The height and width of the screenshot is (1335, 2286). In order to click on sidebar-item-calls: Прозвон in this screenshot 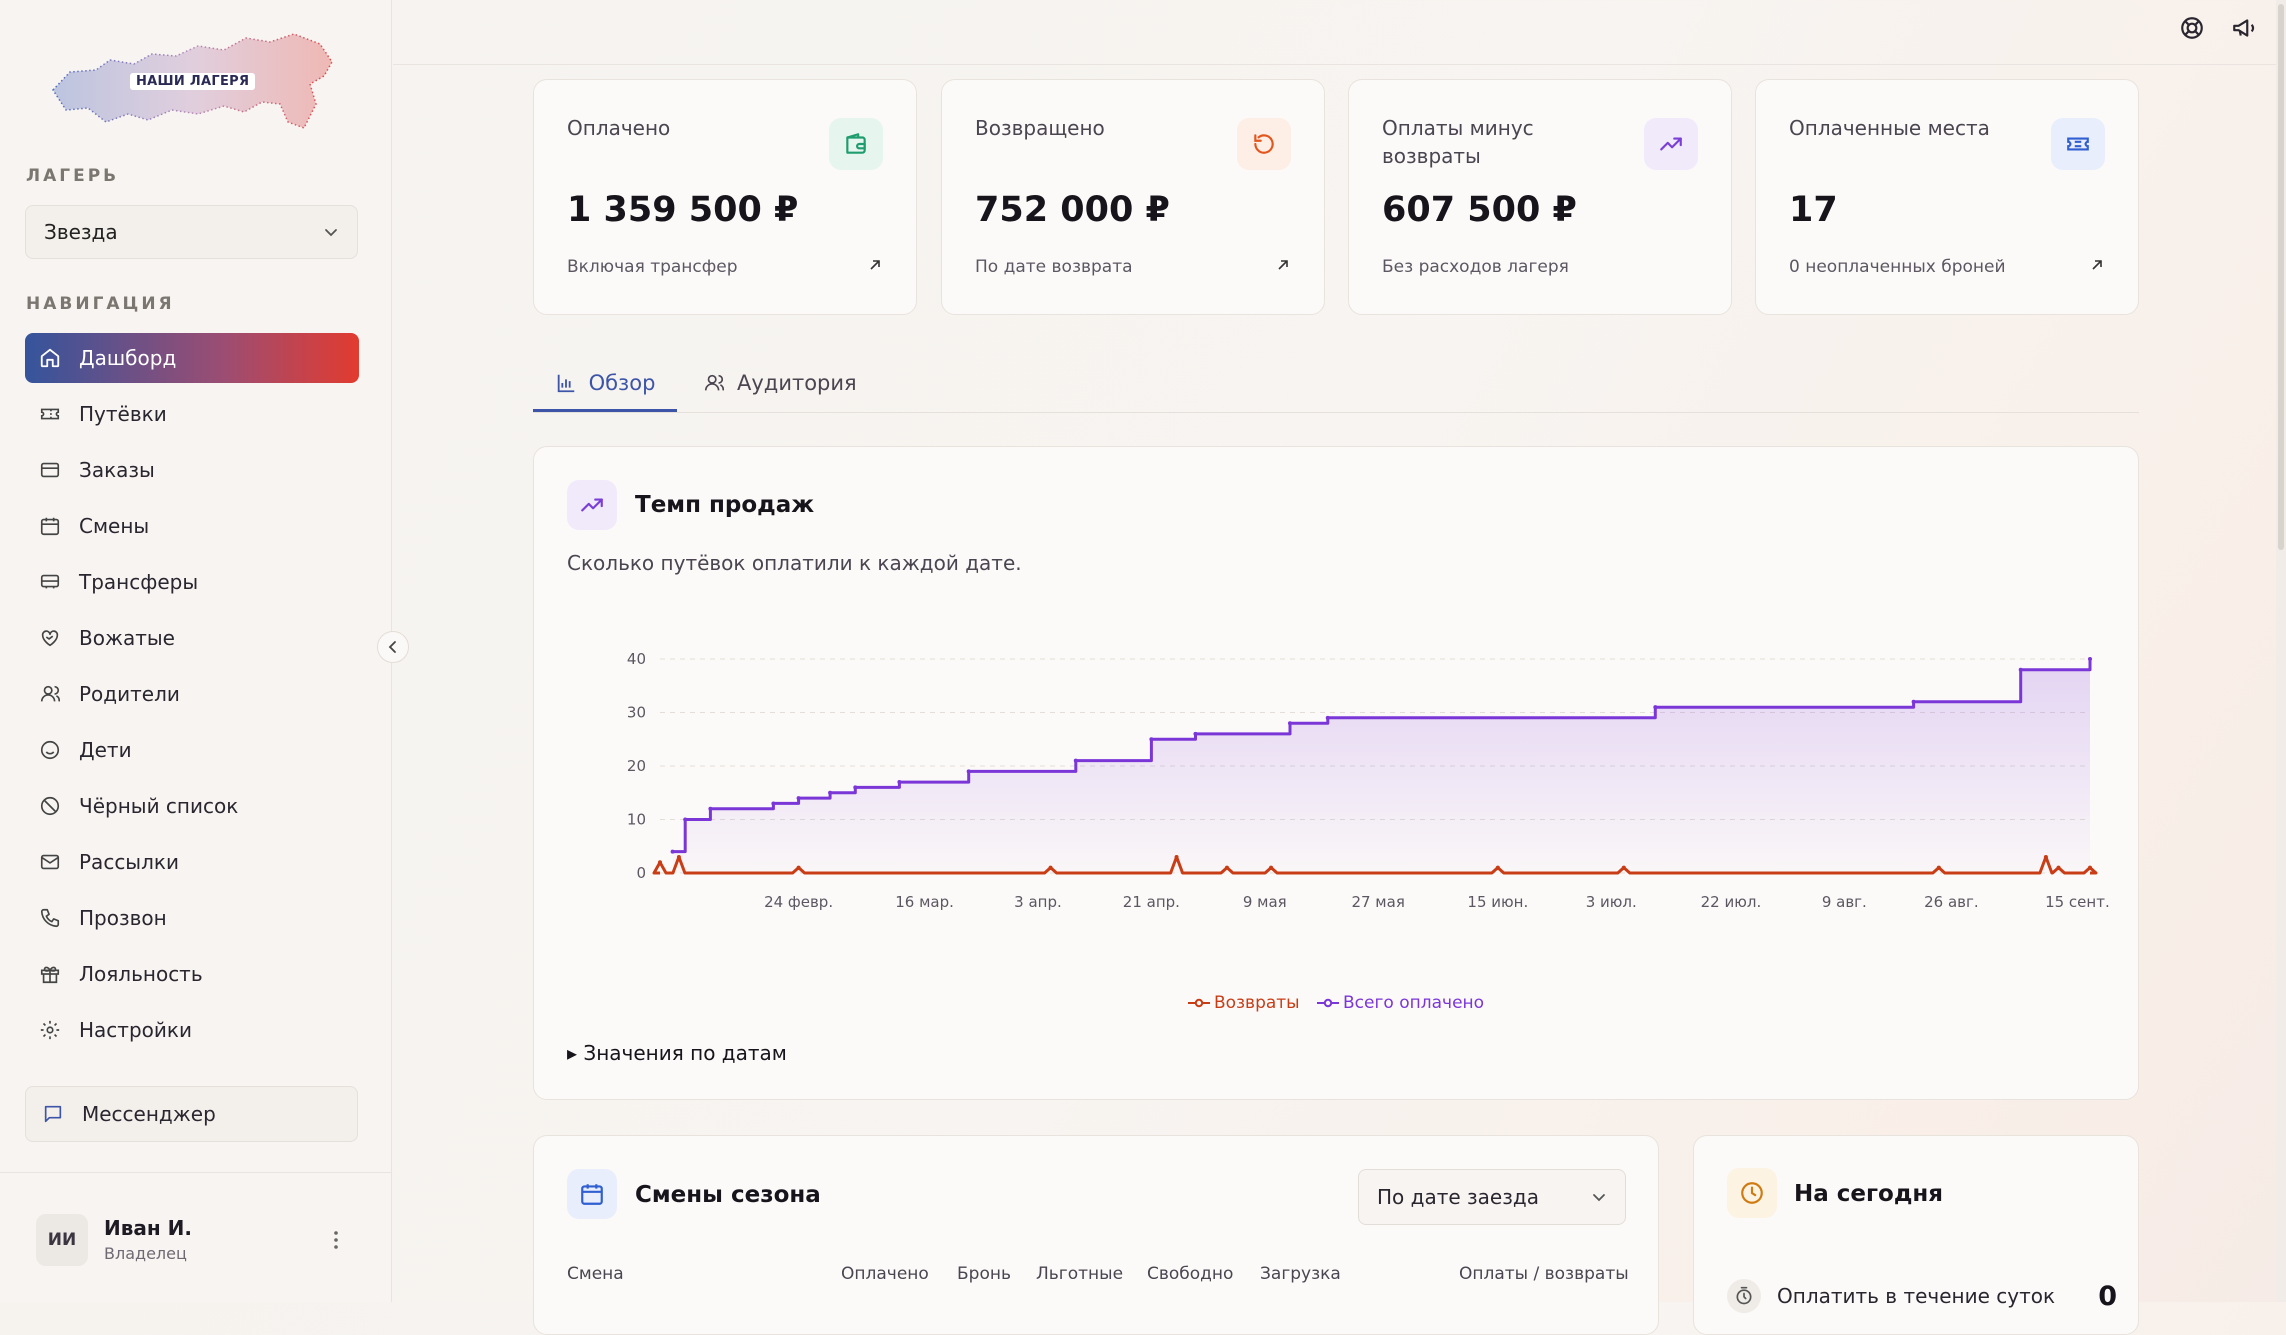, I will do `click(192, 918)`.